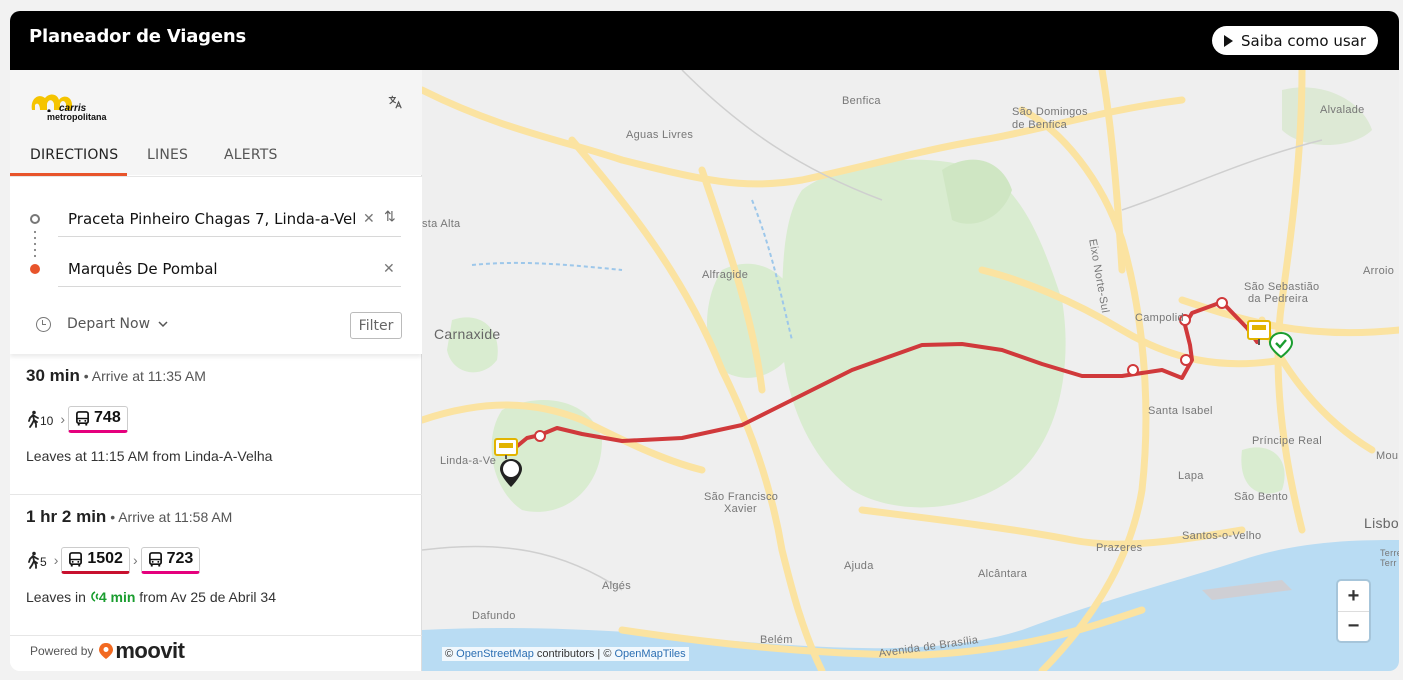 The width and height of the screenshot is (1403, 680). Describe the element at coordinates (1287, 441) in the screenshot. I see `map-label: Príncipe Real` at that location.